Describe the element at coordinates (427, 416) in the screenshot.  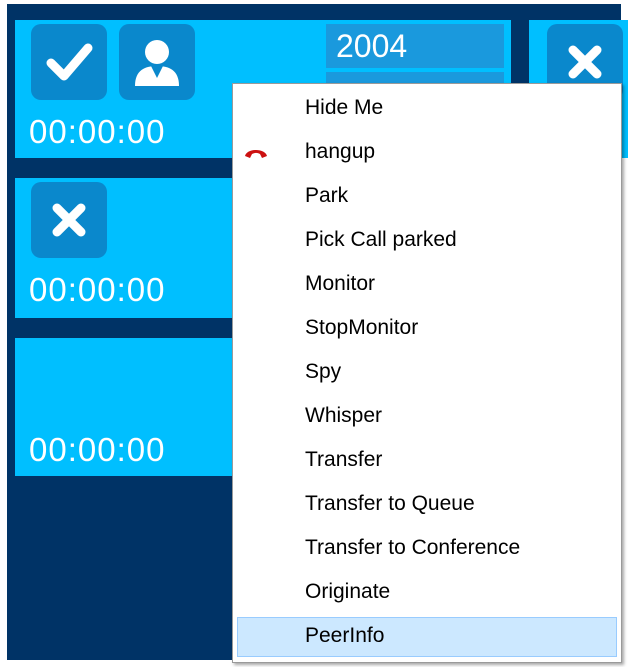
I see `menu-item-whisper: Whisper` at that location.